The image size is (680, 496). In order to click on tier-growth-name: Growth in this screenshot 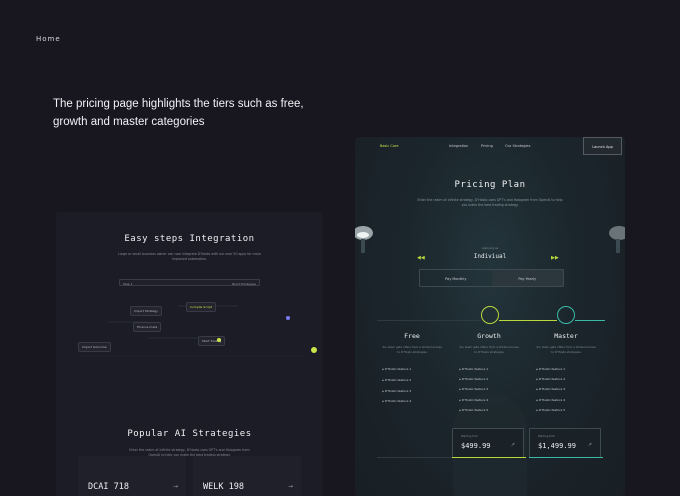, I will do `click(489, 336)`.